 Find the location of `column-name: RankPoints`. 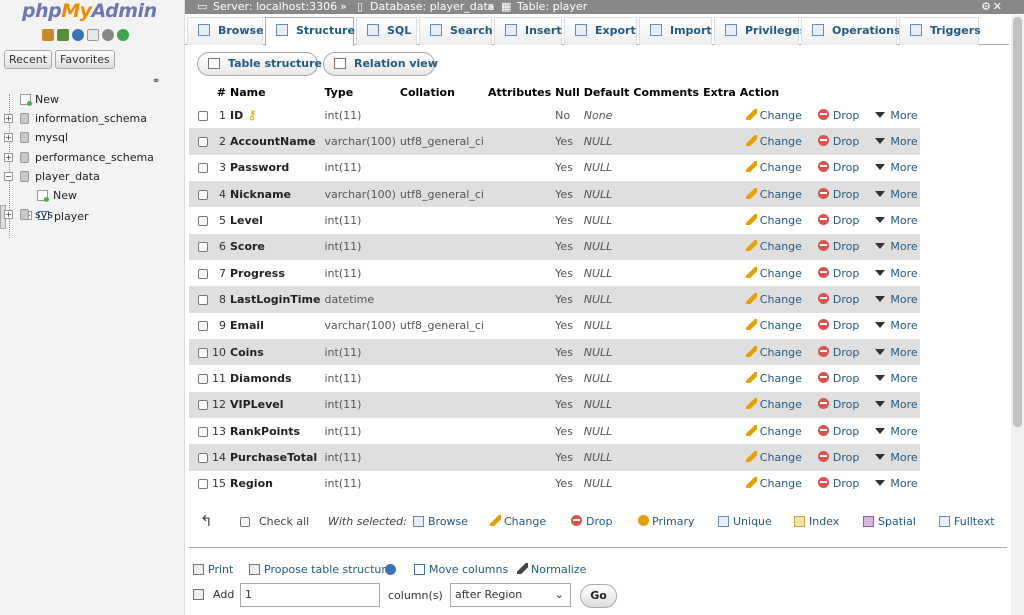

column-name: RankPoints is located at coordinates (265, 431).